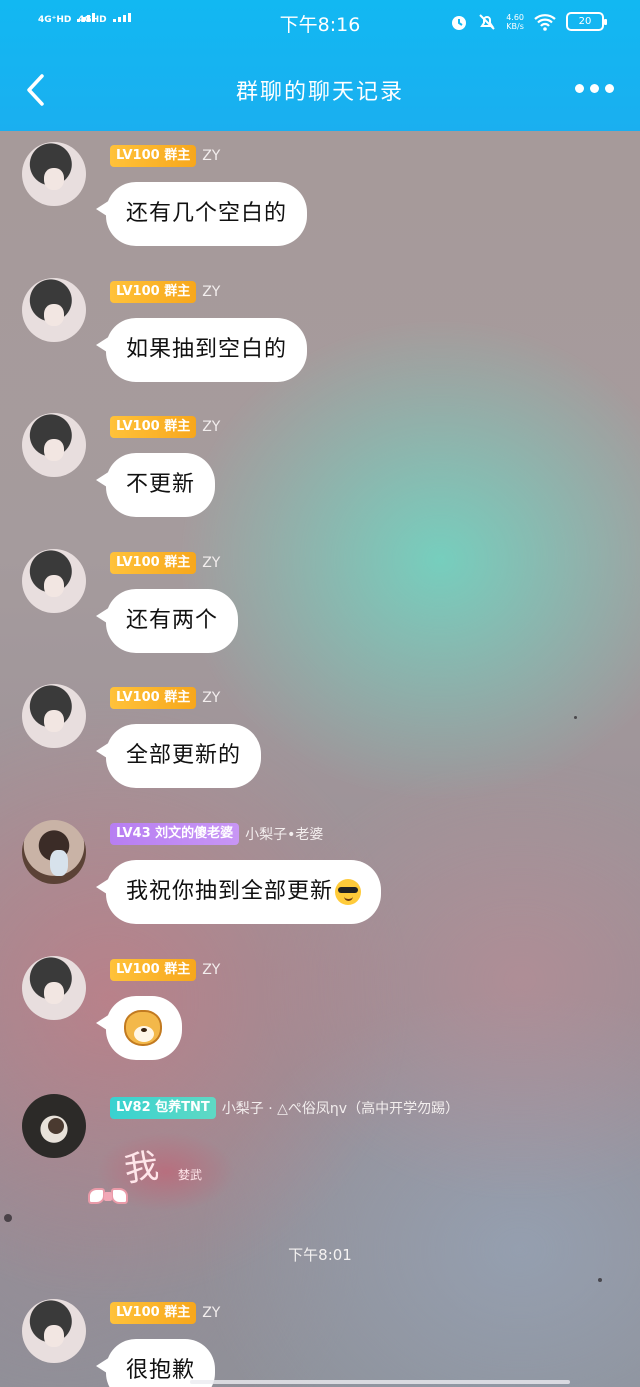 This screenshot has width=640, height=1387. I want to click on message-item: LV100 群主 ZY 还有两个, so click(320, 604).